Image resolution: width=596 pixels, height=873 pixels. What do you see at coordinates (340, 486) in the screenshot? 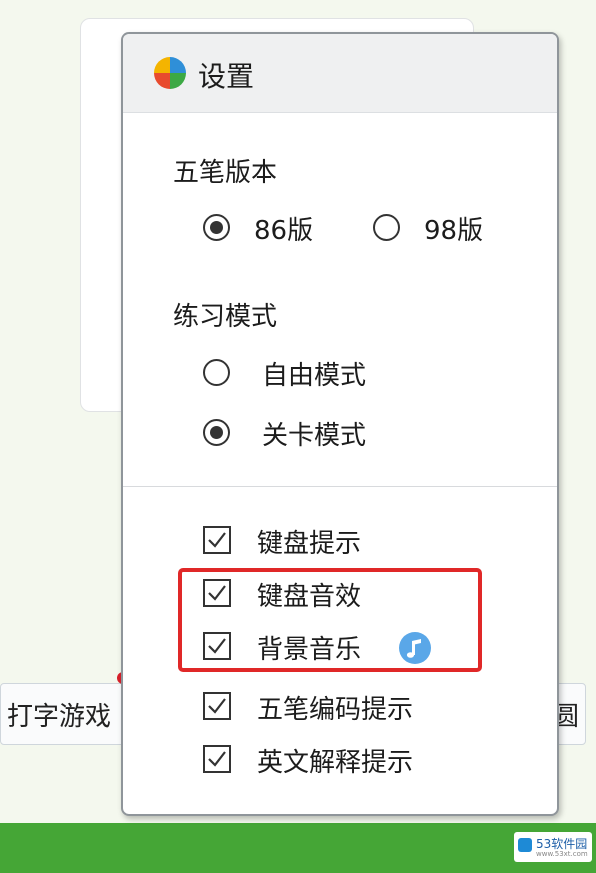
I see `section-divider` at bounding box center [340, 486].